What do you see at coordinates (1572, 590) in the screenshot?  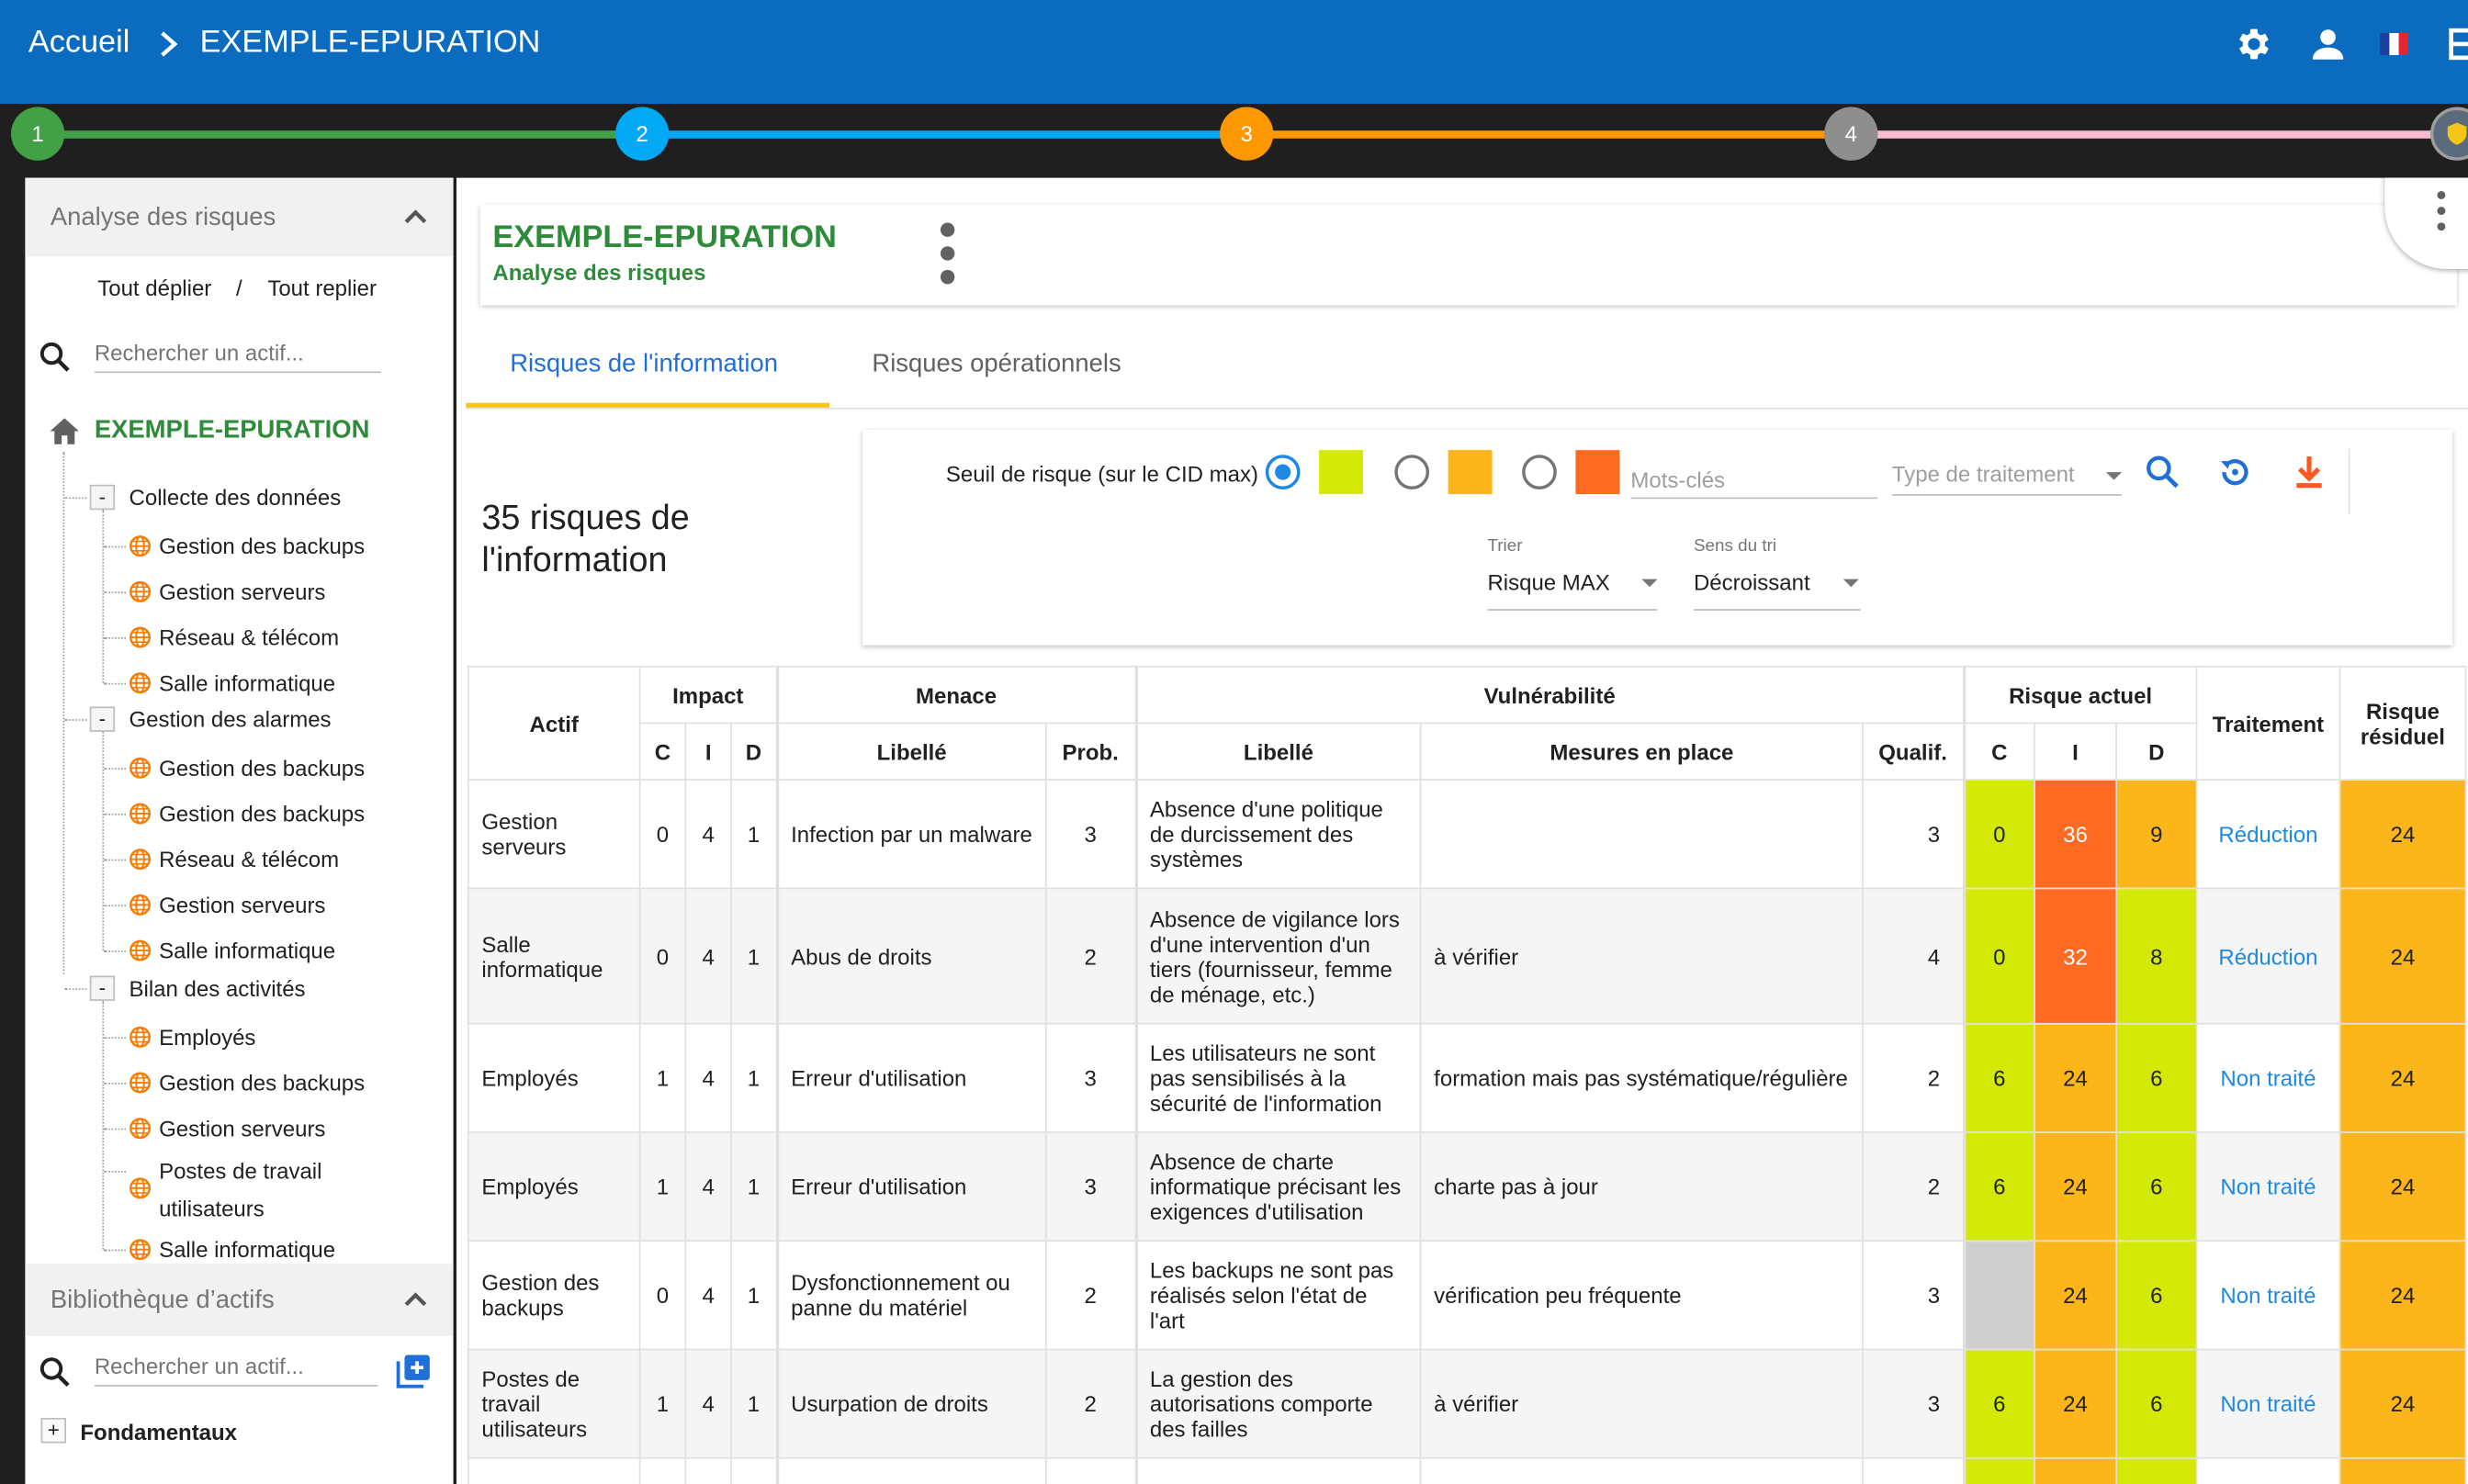 I see `sort-select: Risque MAX` at bounding box center [1572, 590].